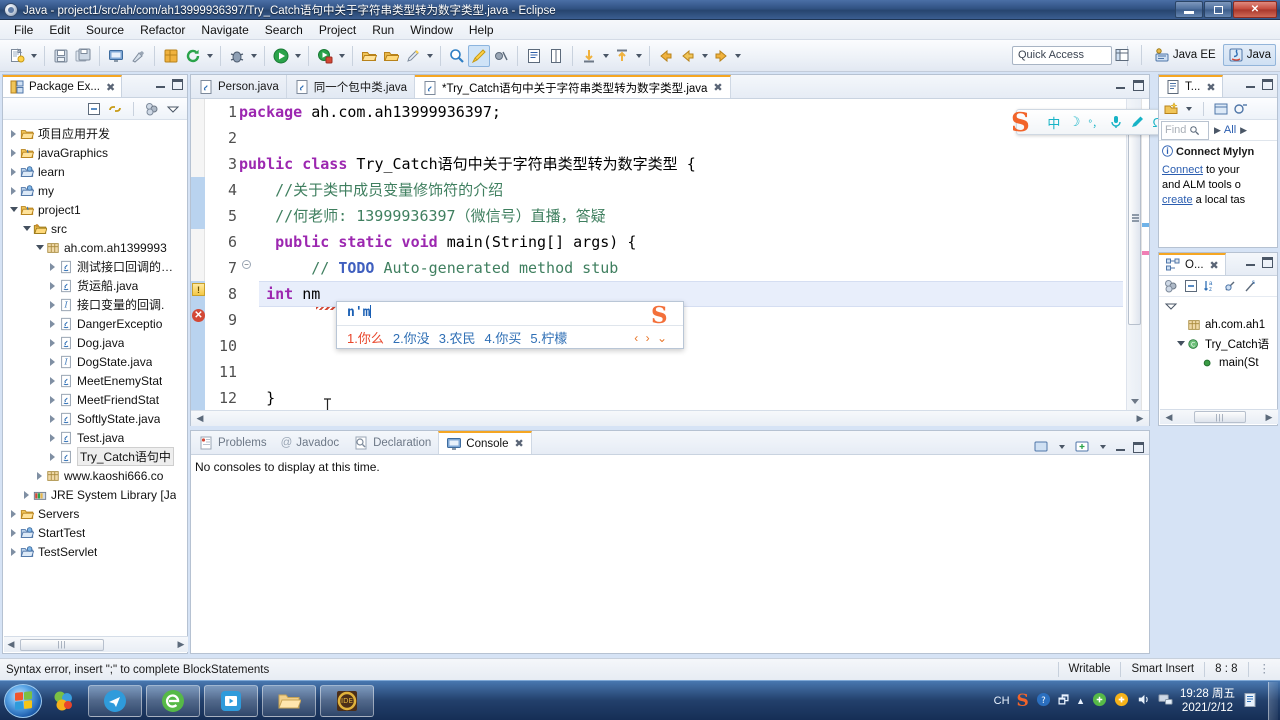 The width and height of the screenshot is (1280, 720). I want to click on code-line: // TODO Auto-generated method stub, so click(428, 268).